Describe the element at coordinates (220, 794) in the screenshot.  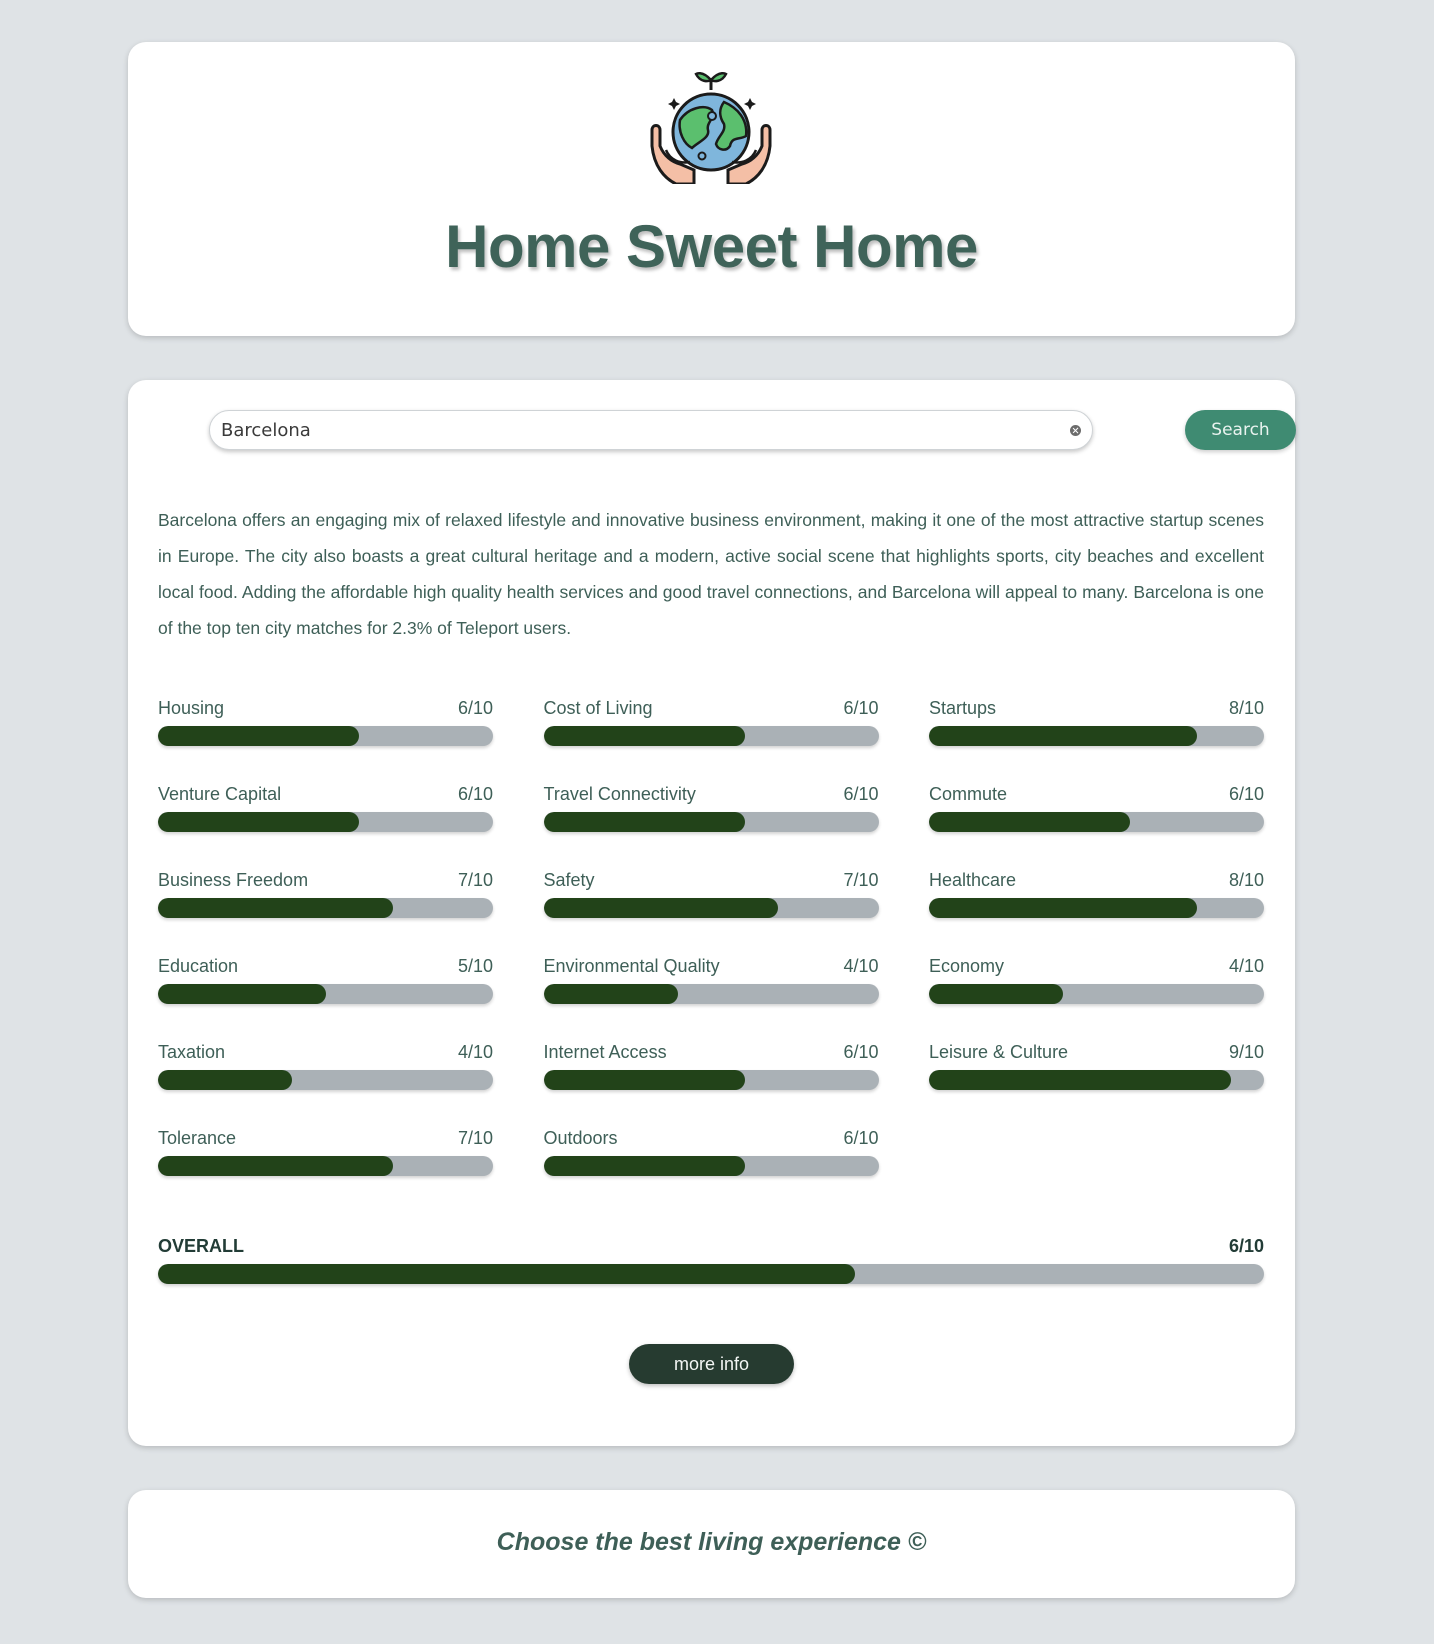
I see `score-label: Venture Capital` at that location.